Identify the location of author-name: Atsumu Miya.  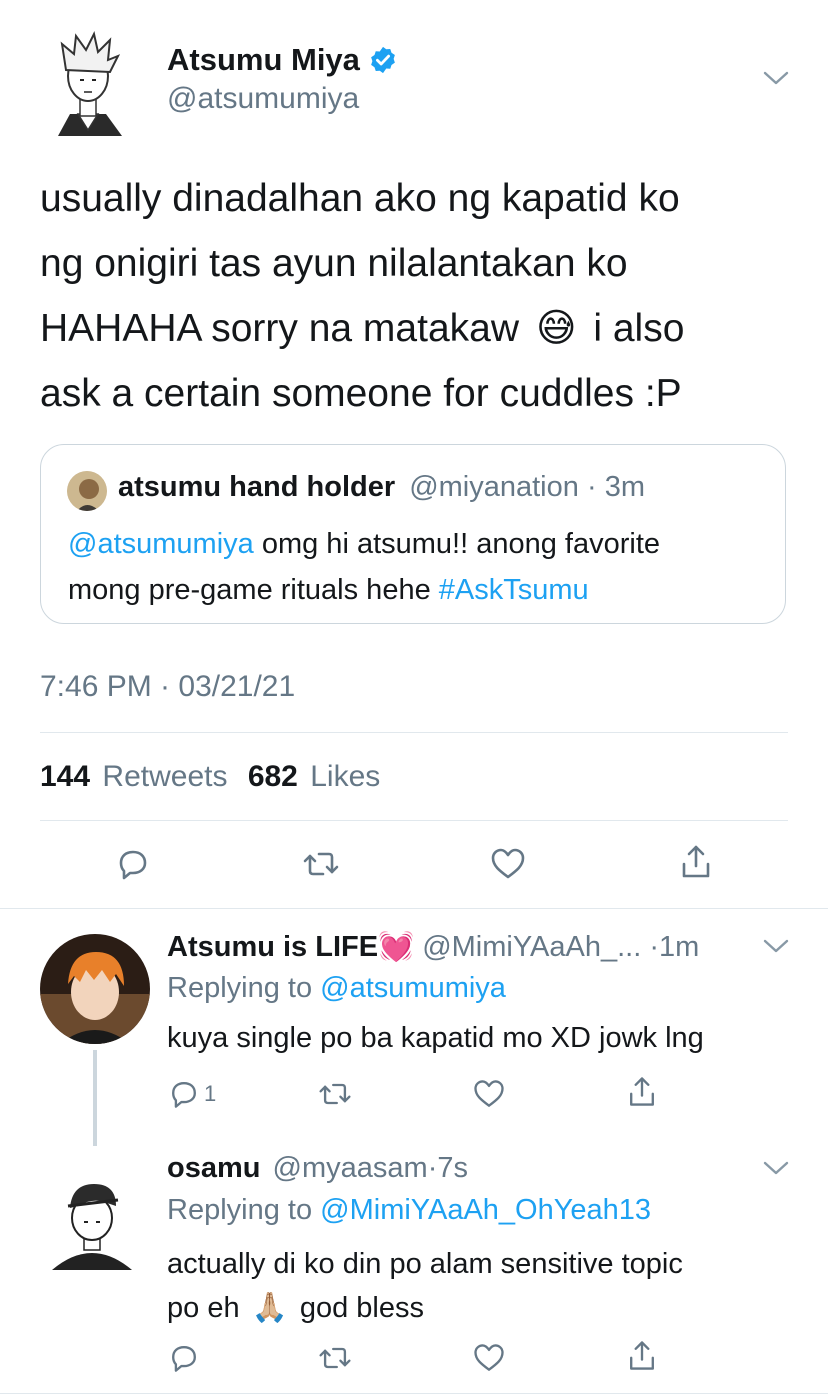
(263, 60).